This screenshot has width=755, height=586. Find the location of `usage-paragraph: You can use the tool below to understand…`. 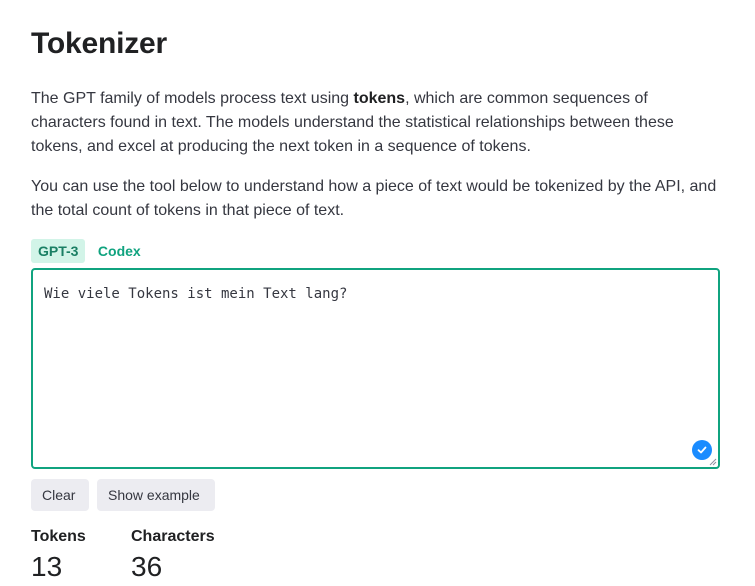

usage-paragraph: You can use the tool below to understand… is located at coordinates (374, 198).